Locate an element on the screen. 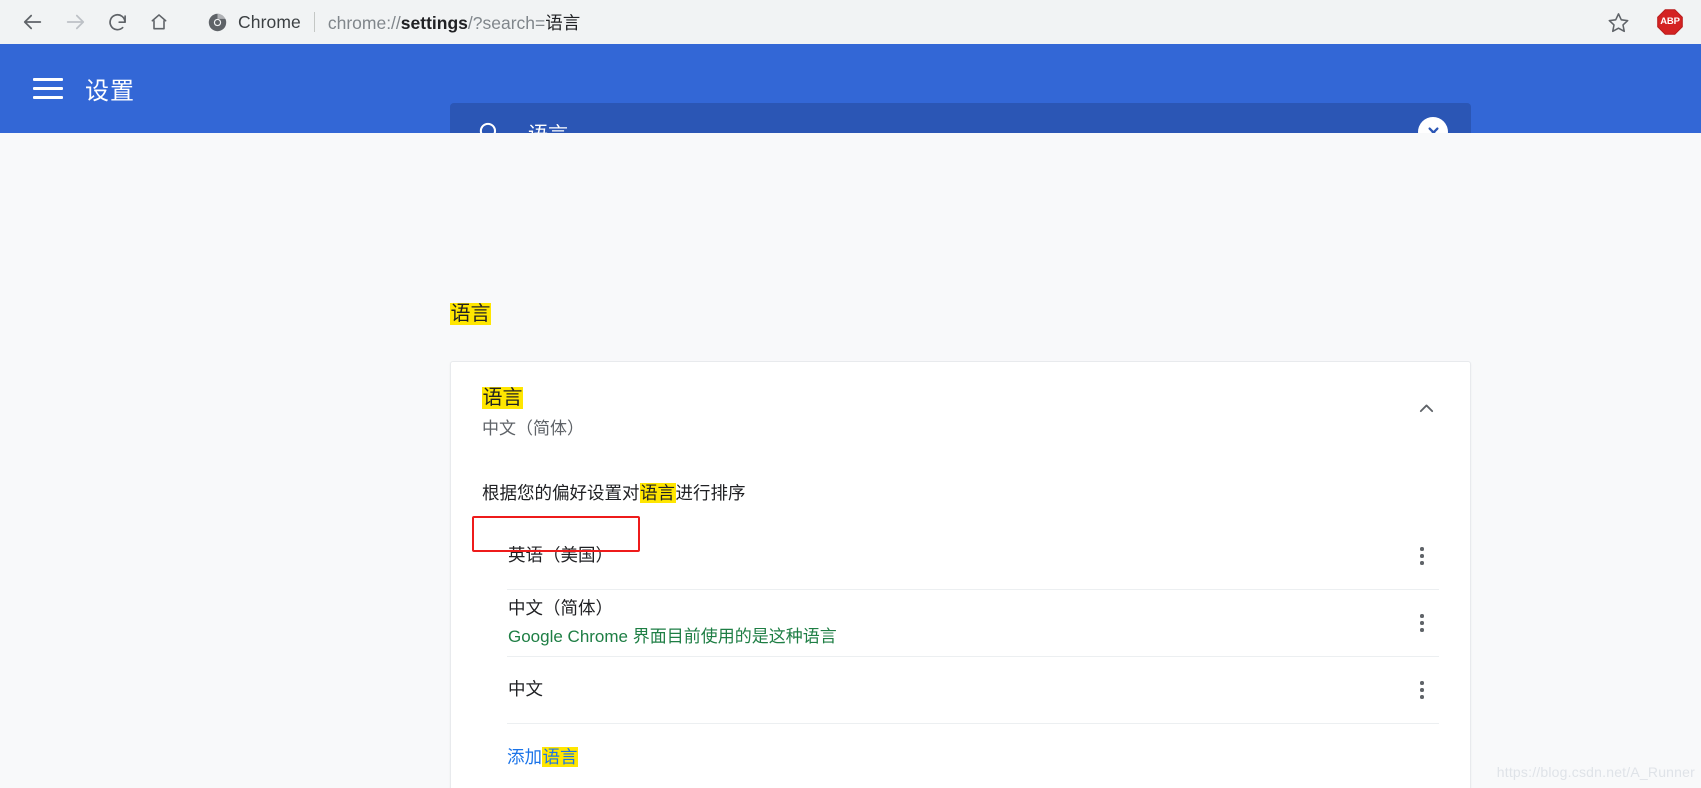  watermark: https://blog.csdn.net/A_Runner is located at coordinates (1595, 772).